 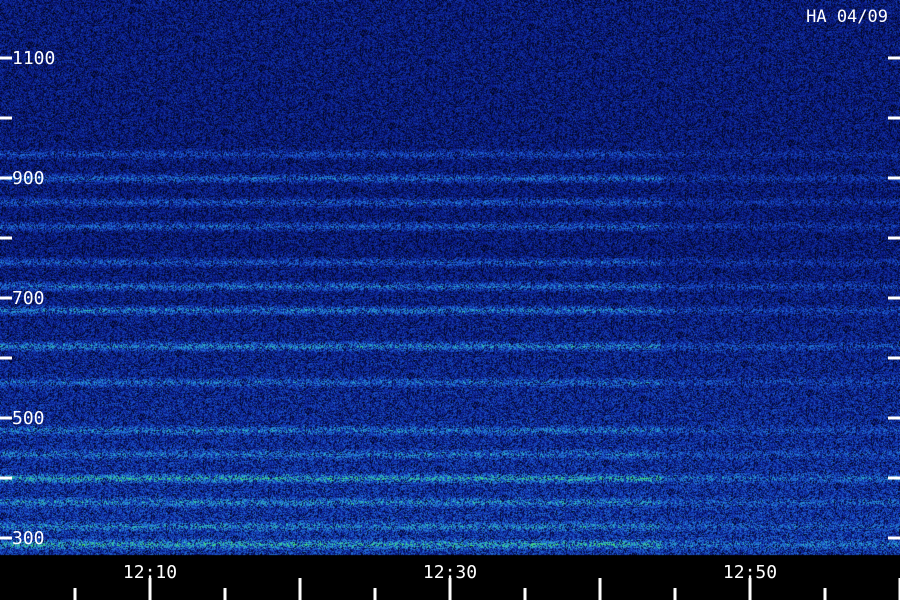 I want to click on y-tick-label: 300, so click(x=28, y=538).